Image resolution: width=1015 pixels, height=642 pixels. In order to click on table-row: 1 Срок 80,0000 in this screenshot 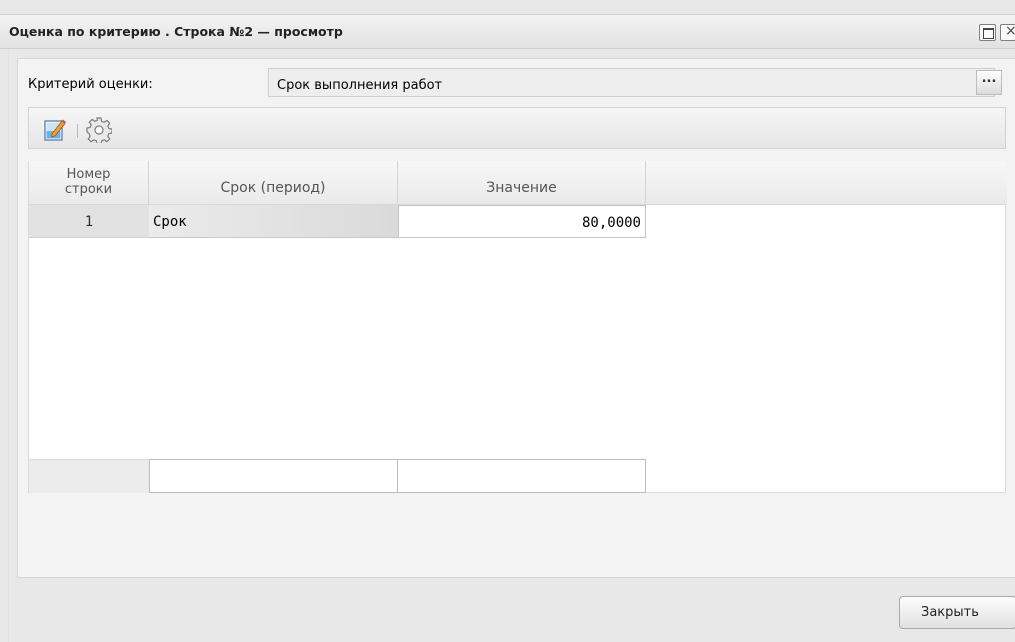, I will do `click(337, 221)`.